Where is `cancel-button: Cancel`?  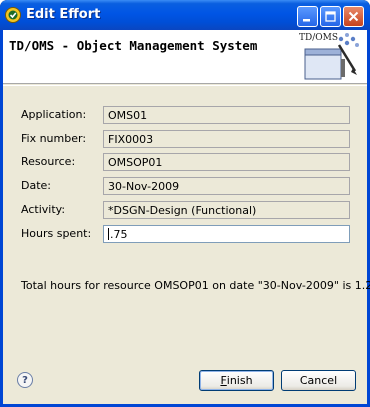 cancel-button: Cancel is located at coordinates (318, 380).